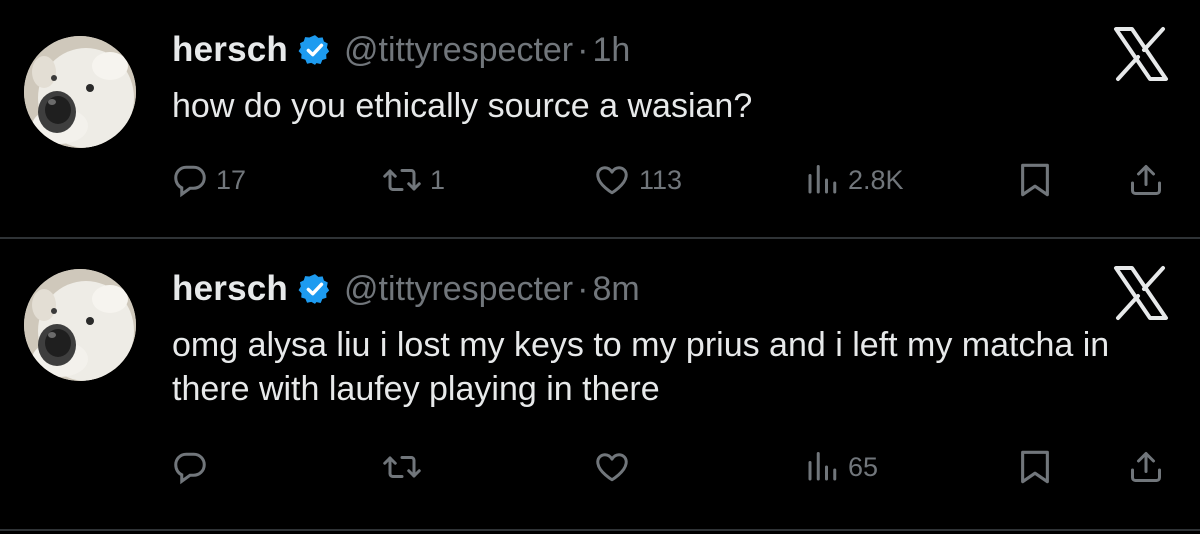 This screenshot has width=1200, height=534. What do you see at coordinates (600, 530) in the screenshot?
I see `divider` at bounding box center [600, 530].